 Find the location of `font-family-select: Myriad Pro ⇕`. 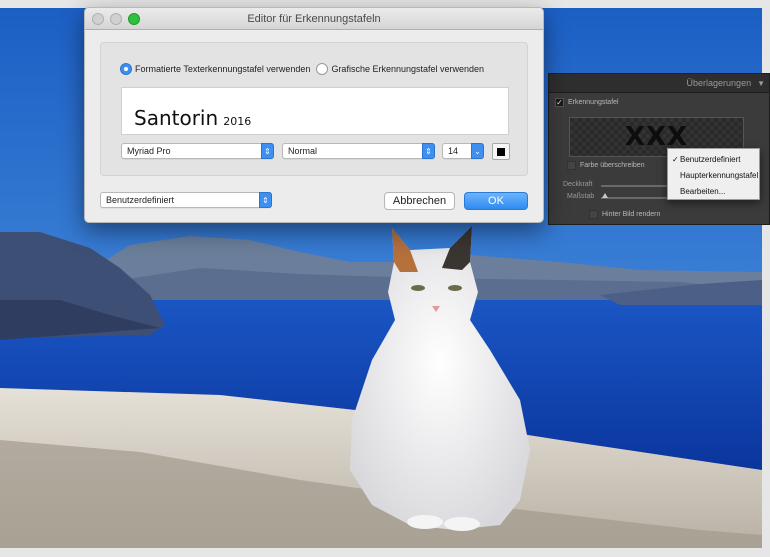

font-family-select: Myriad Pro ⇕ is located at coordinates (197, 151).